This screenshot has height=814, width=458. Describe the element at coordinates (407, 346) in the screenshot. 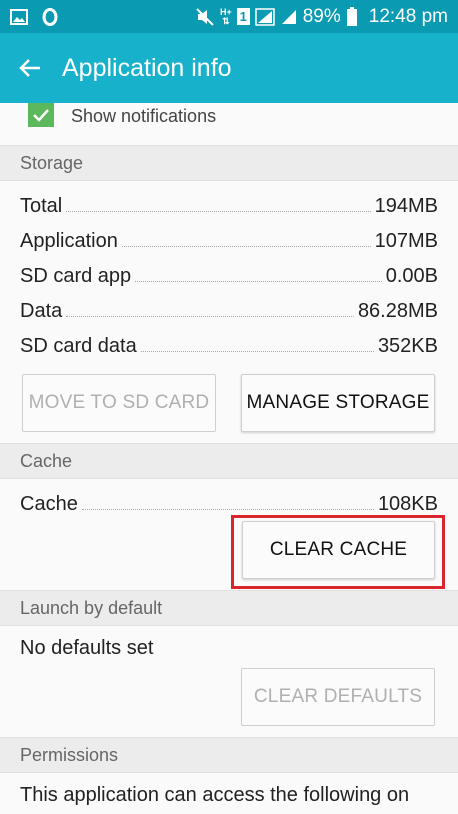

I see `storage-row-value: 352KB` at that location.